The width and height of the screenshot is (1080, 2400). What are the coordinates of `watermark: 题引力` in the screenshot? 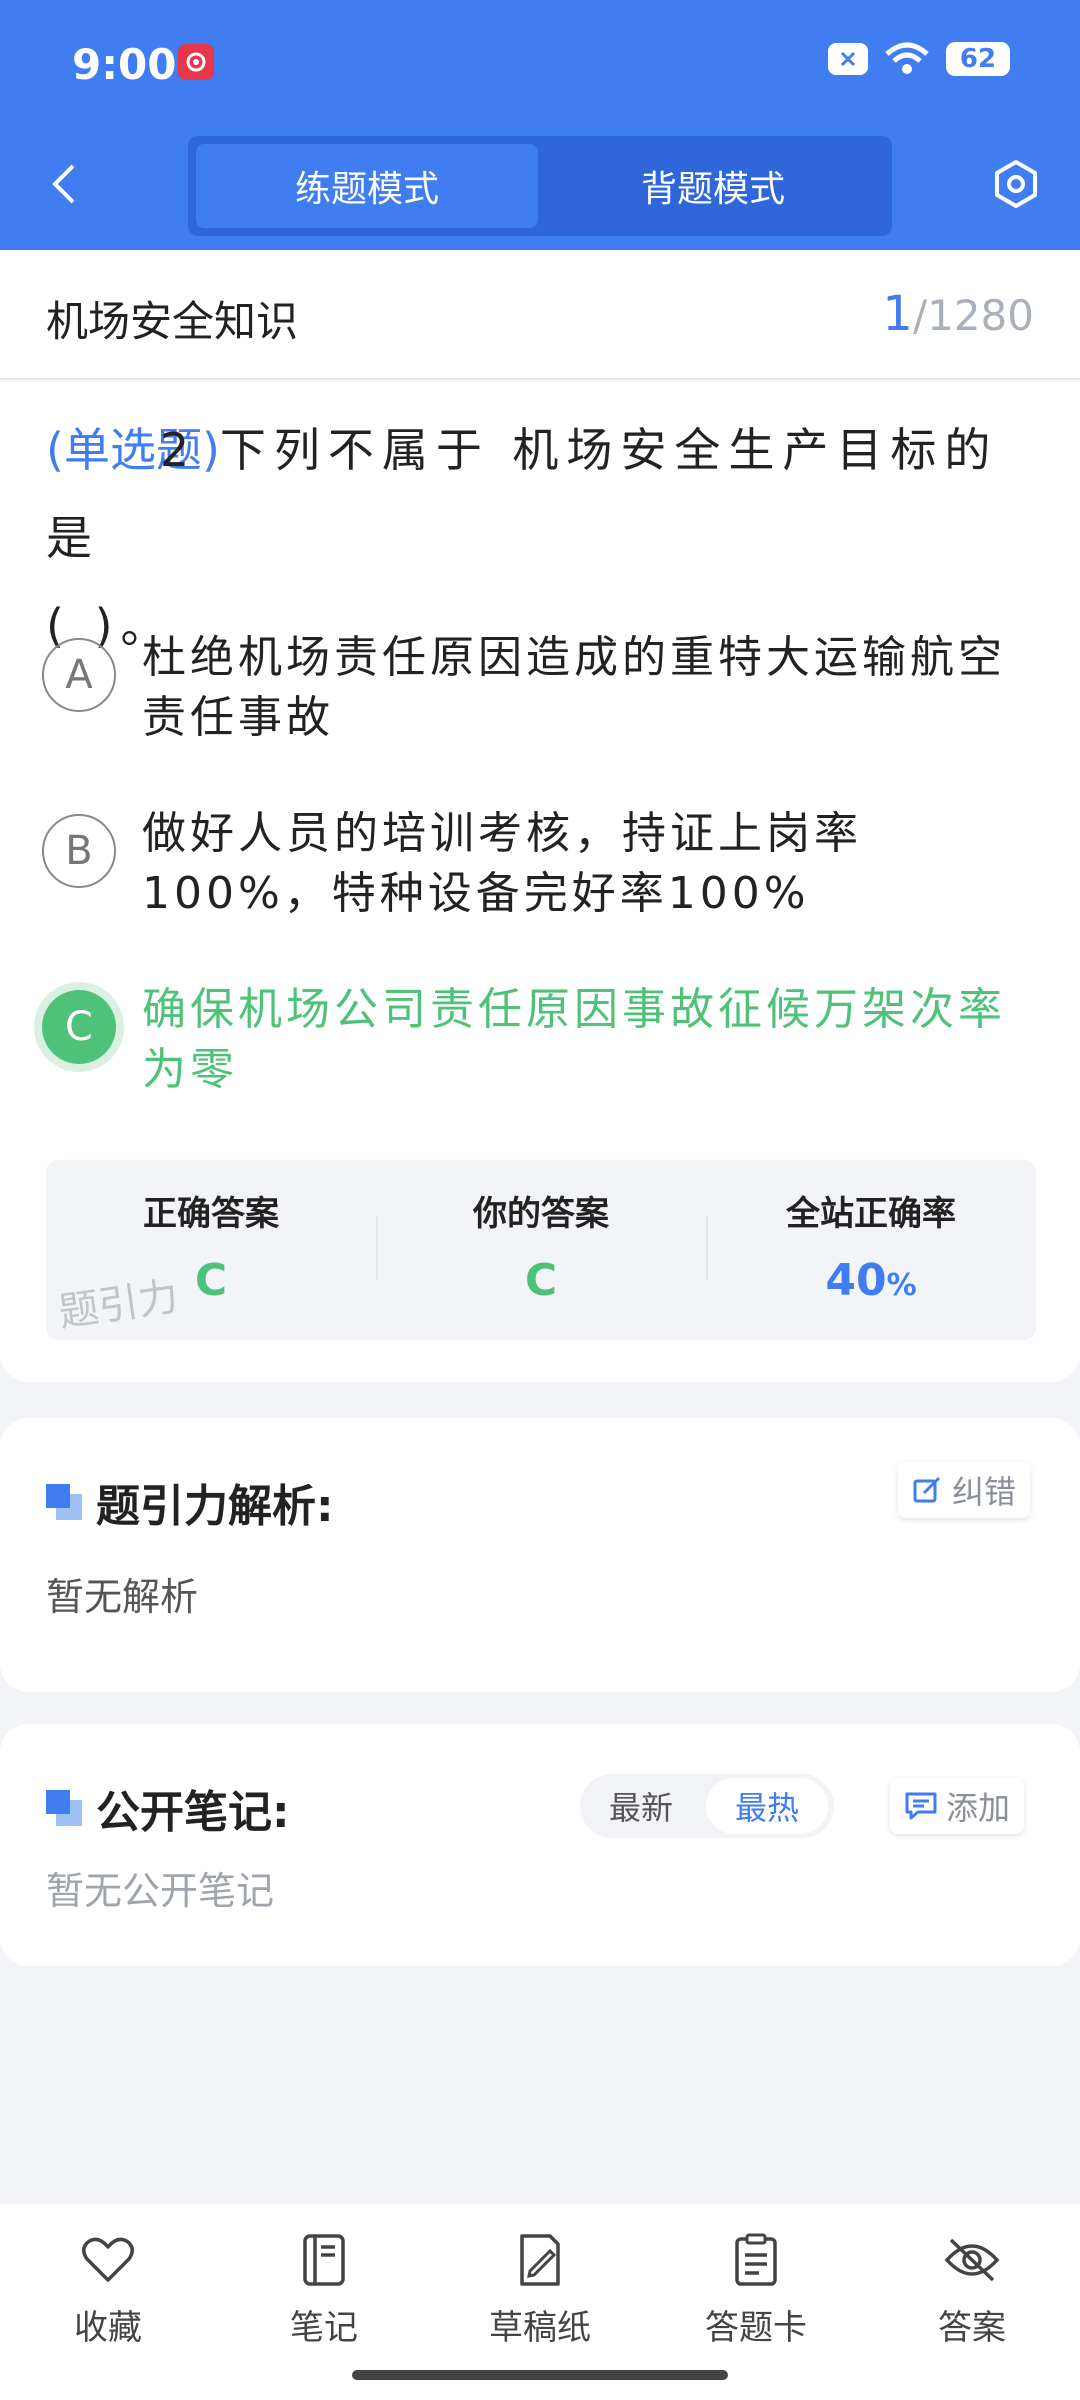 It's located at (118, 1305).